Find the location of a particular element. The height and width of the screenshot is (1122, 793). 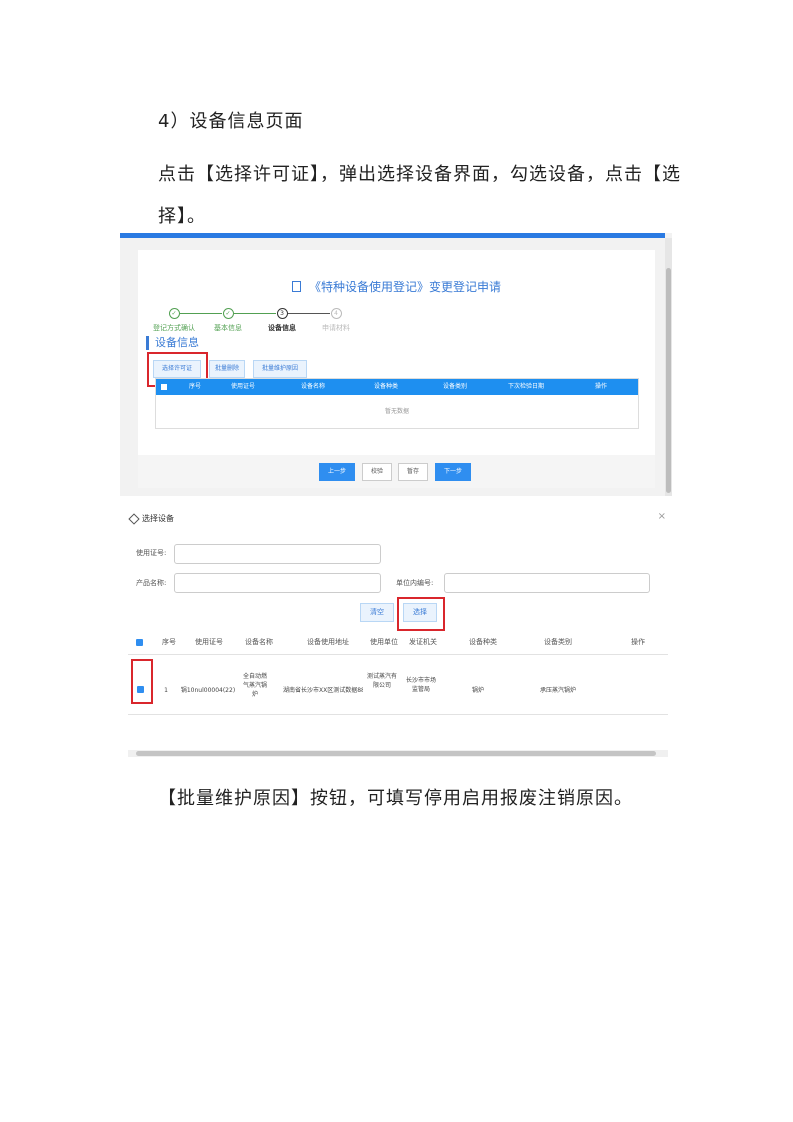

section-title: 设备信息 is located at coordinates (172, 343).